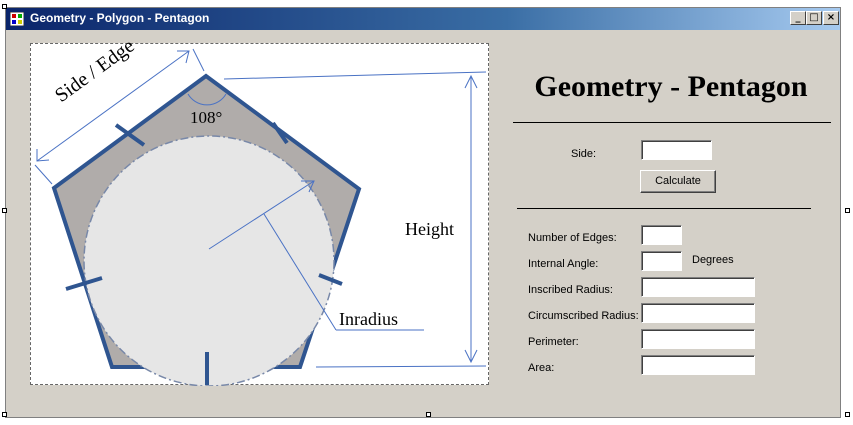  I want to click on inscribed-radius-label: Inscribed Radius:, so click(570, 290).